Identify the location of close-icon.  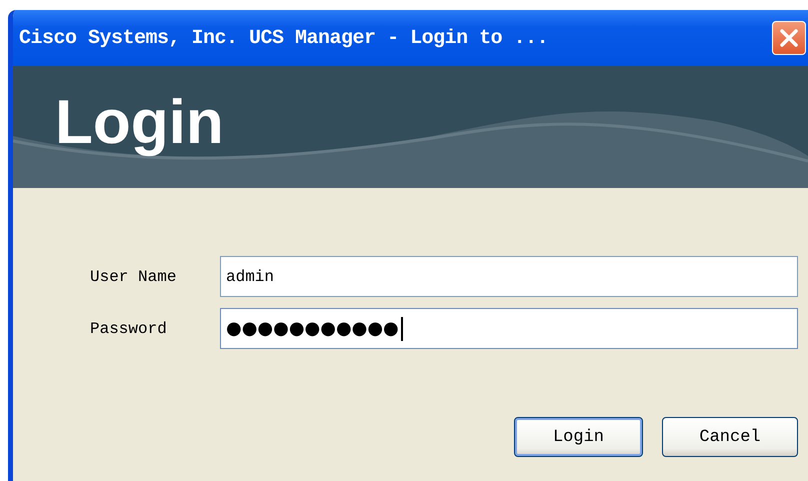
(789, 38).